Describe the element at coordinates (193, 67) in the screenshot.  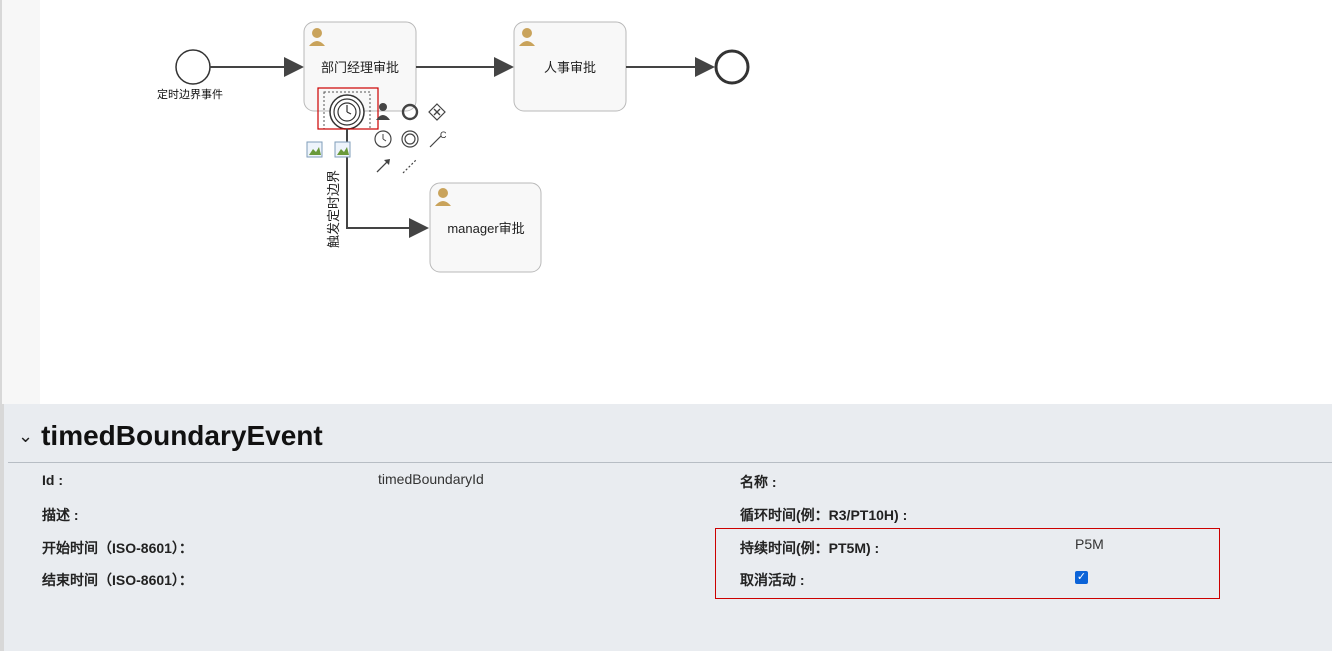
I see `start-event` at that location.